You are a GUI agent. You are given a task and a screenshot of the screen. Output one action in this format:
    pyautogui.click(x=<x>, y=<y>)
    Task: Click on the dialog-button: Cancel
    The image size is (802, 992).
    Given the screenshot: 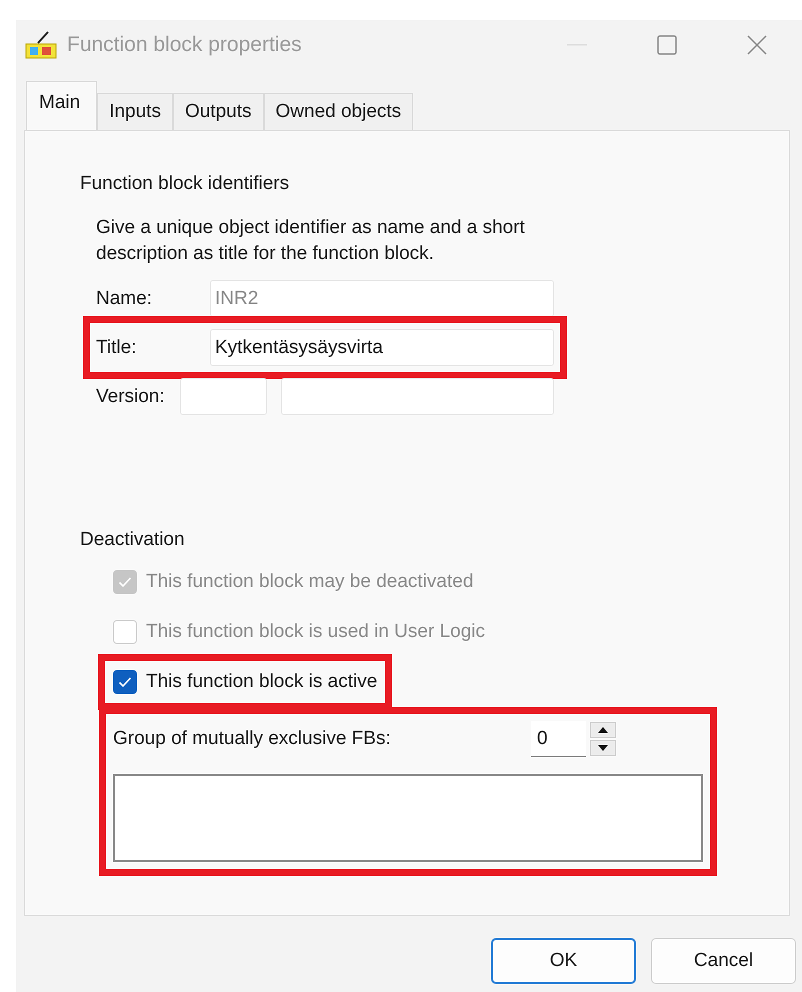 What is the action you would take?
    pyautogui.click(x=723, y=961)
    